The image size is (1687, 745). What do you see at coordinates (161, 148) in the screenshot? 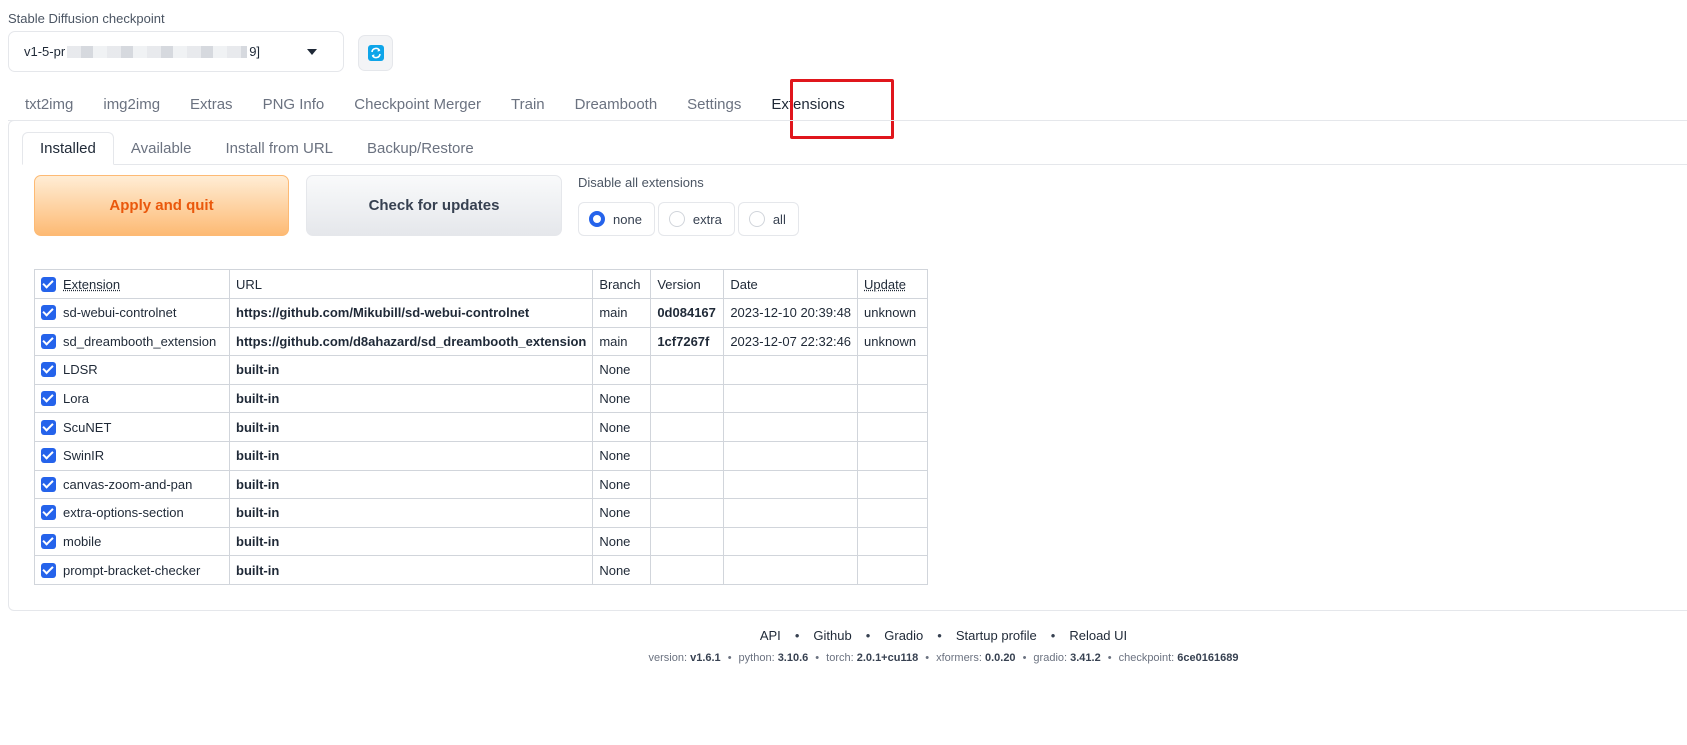
I see `subtab-available: Available` at bounding box center [161, 148].